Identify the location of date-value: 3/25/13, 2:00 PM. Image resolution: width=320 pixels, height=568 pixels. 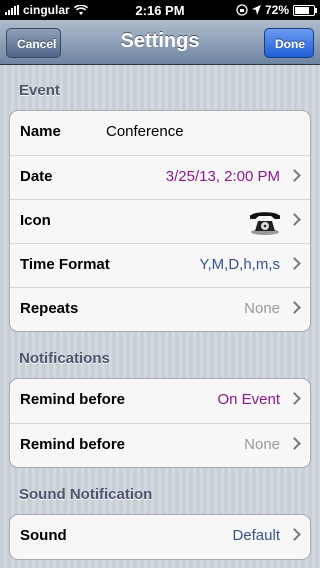
(222, 176).